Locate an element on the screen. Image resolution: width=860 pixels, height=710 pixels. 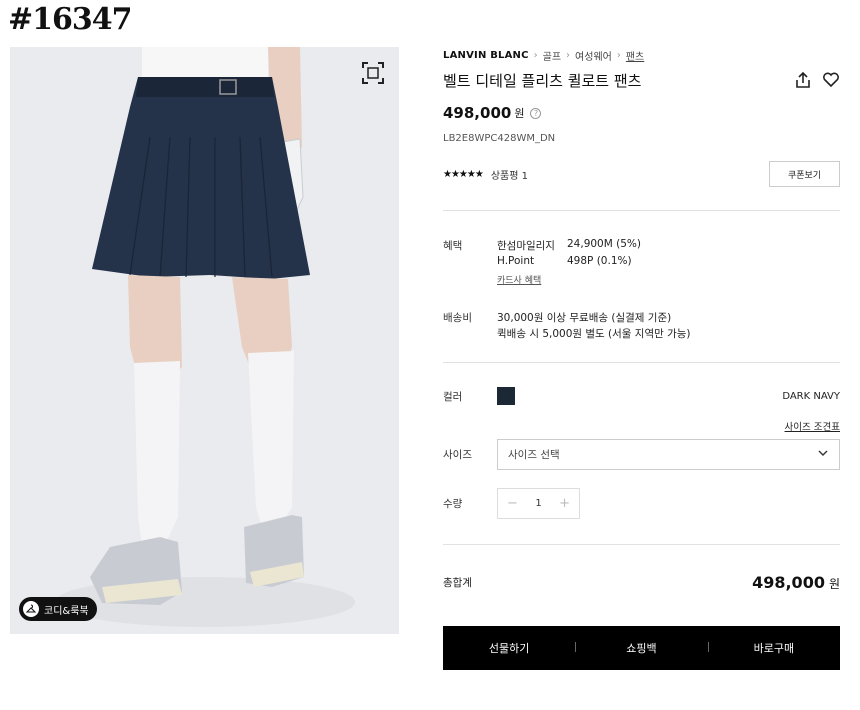
hpoint-value: 498P (0.1%) is located at coordinates (599, 261).